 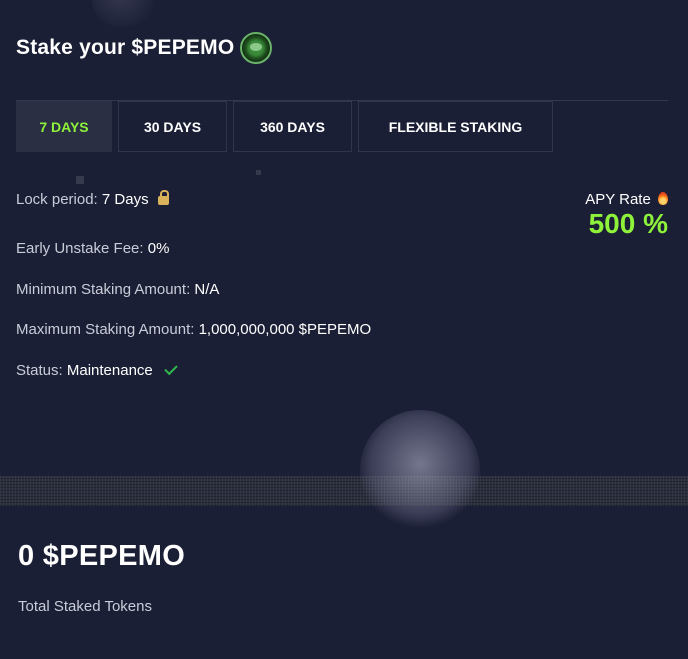 I want to click on lock-period-label: Lock period:, so click(x=57, y=199).